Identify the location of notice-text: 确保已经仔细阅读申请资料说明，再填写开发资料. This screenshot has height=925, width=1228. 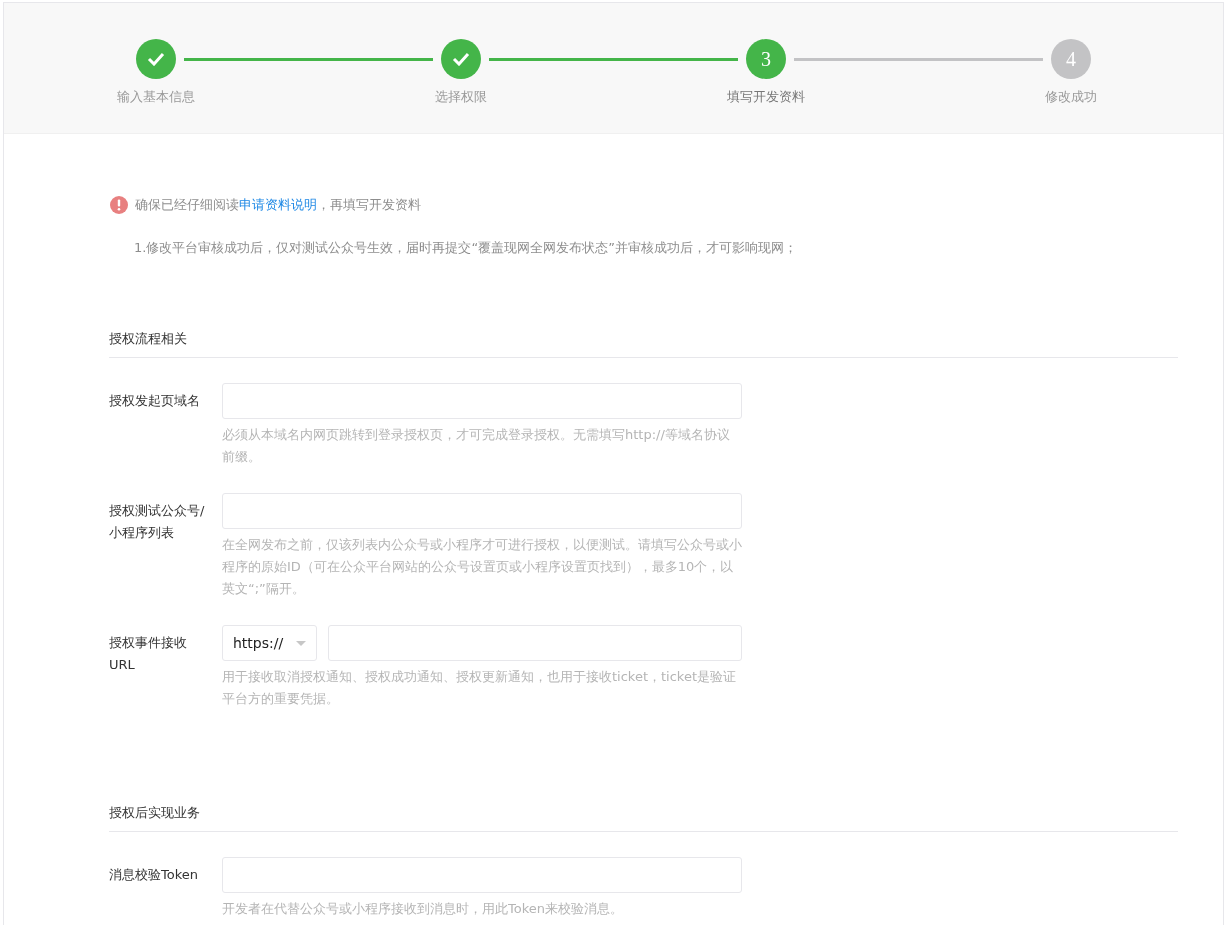
(278, 205).